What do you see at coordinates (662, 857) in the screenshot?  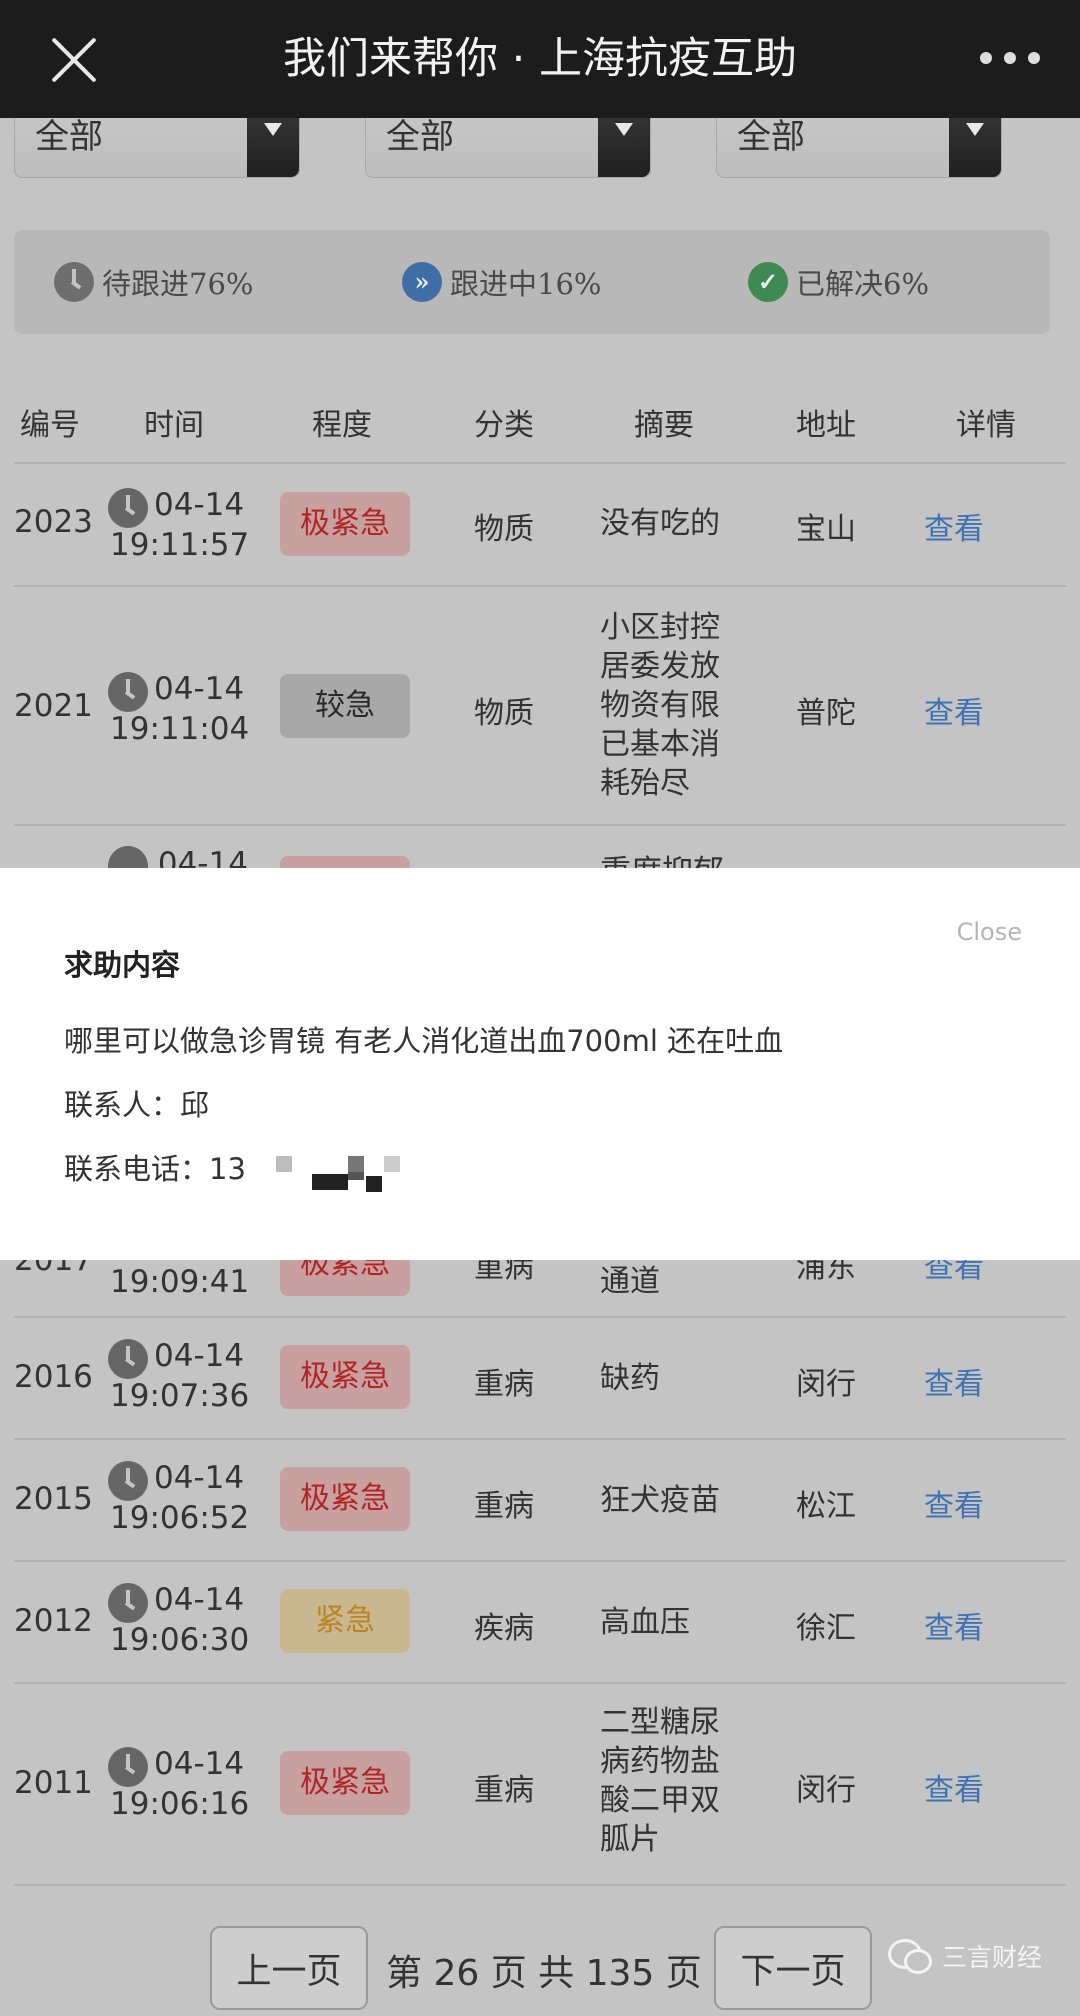 I see `partial-row-summary: 重度抑郁` at bounding box center [662, 857].